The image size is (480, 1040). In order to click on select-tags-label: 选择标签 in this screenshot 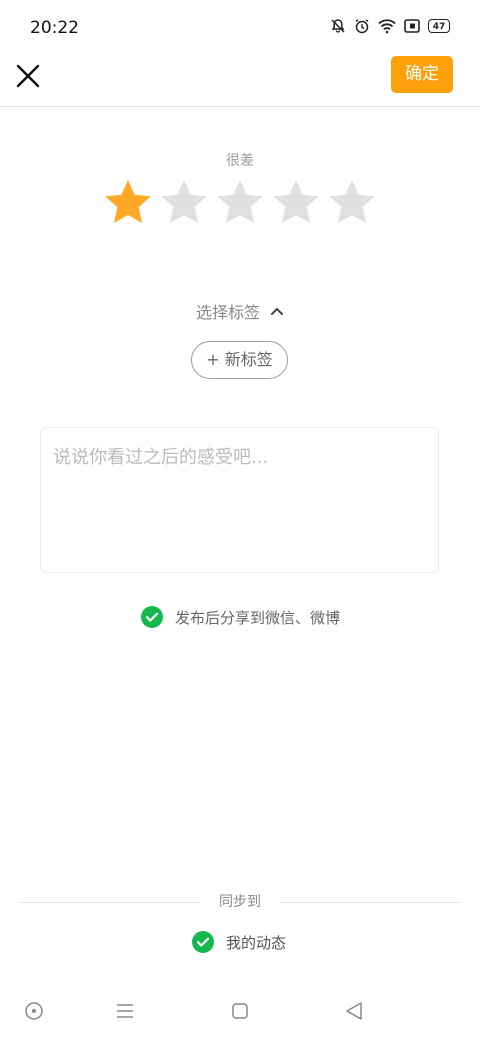, I will do `click(227, 312)`.